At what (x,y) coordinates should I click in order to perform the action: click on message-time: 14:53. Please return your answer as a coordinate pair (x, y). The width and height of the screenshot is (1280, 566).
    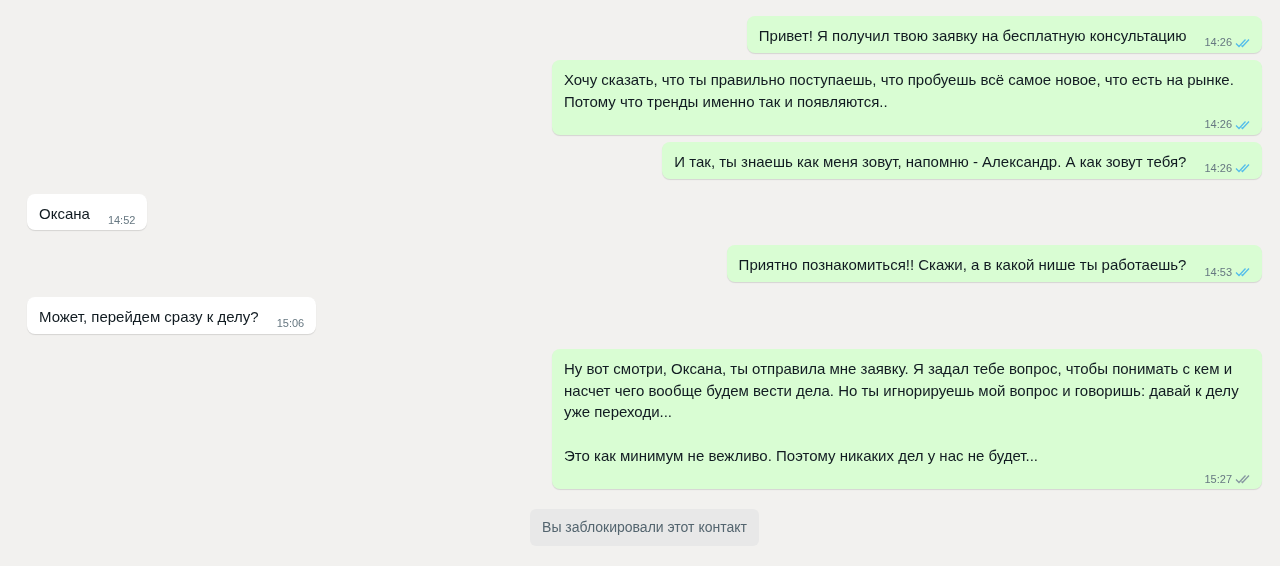
    Looking at the image, I should click on (1218, 272).